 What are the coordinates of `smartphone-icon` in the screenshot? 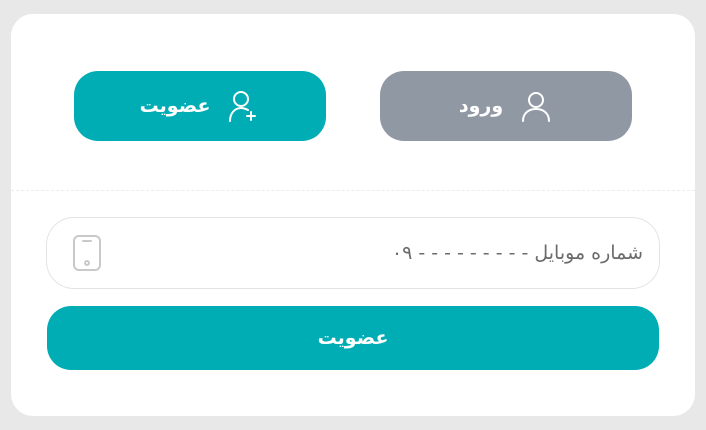 It's located at (87, 253).